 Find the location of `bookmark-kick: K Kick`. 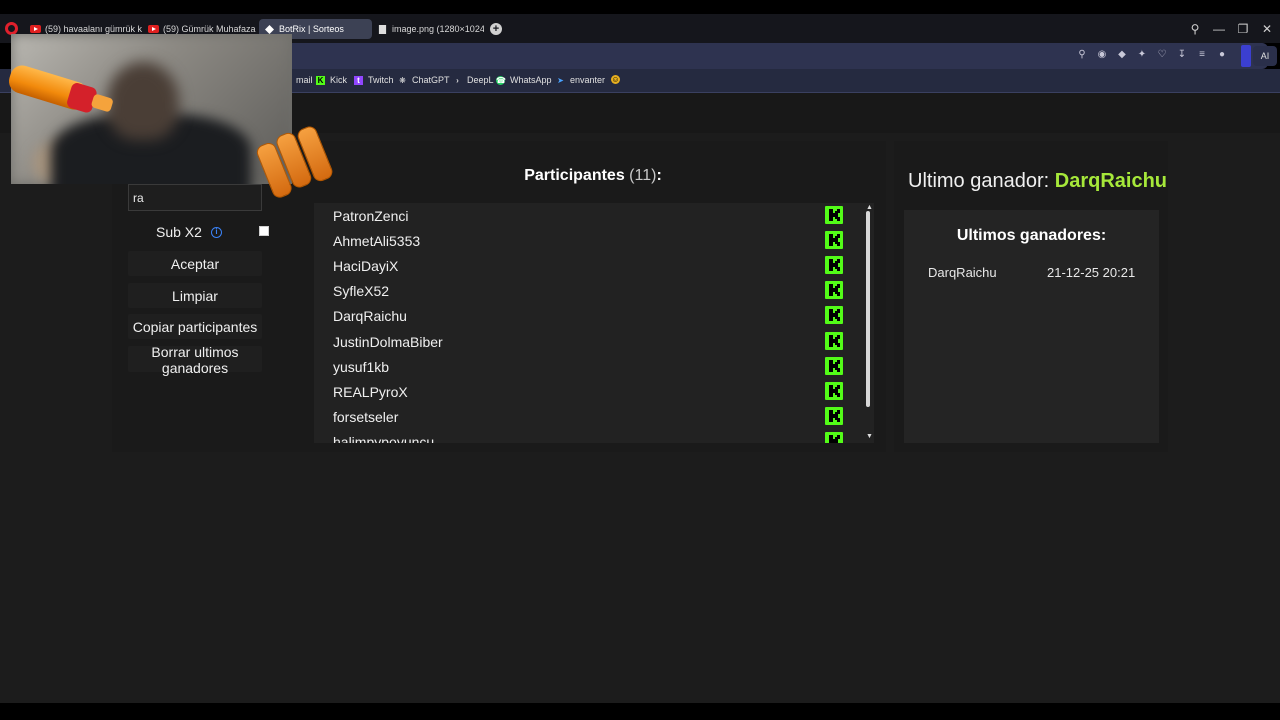

bookmark-kick: K Kick is located at coordinates (331, 80).